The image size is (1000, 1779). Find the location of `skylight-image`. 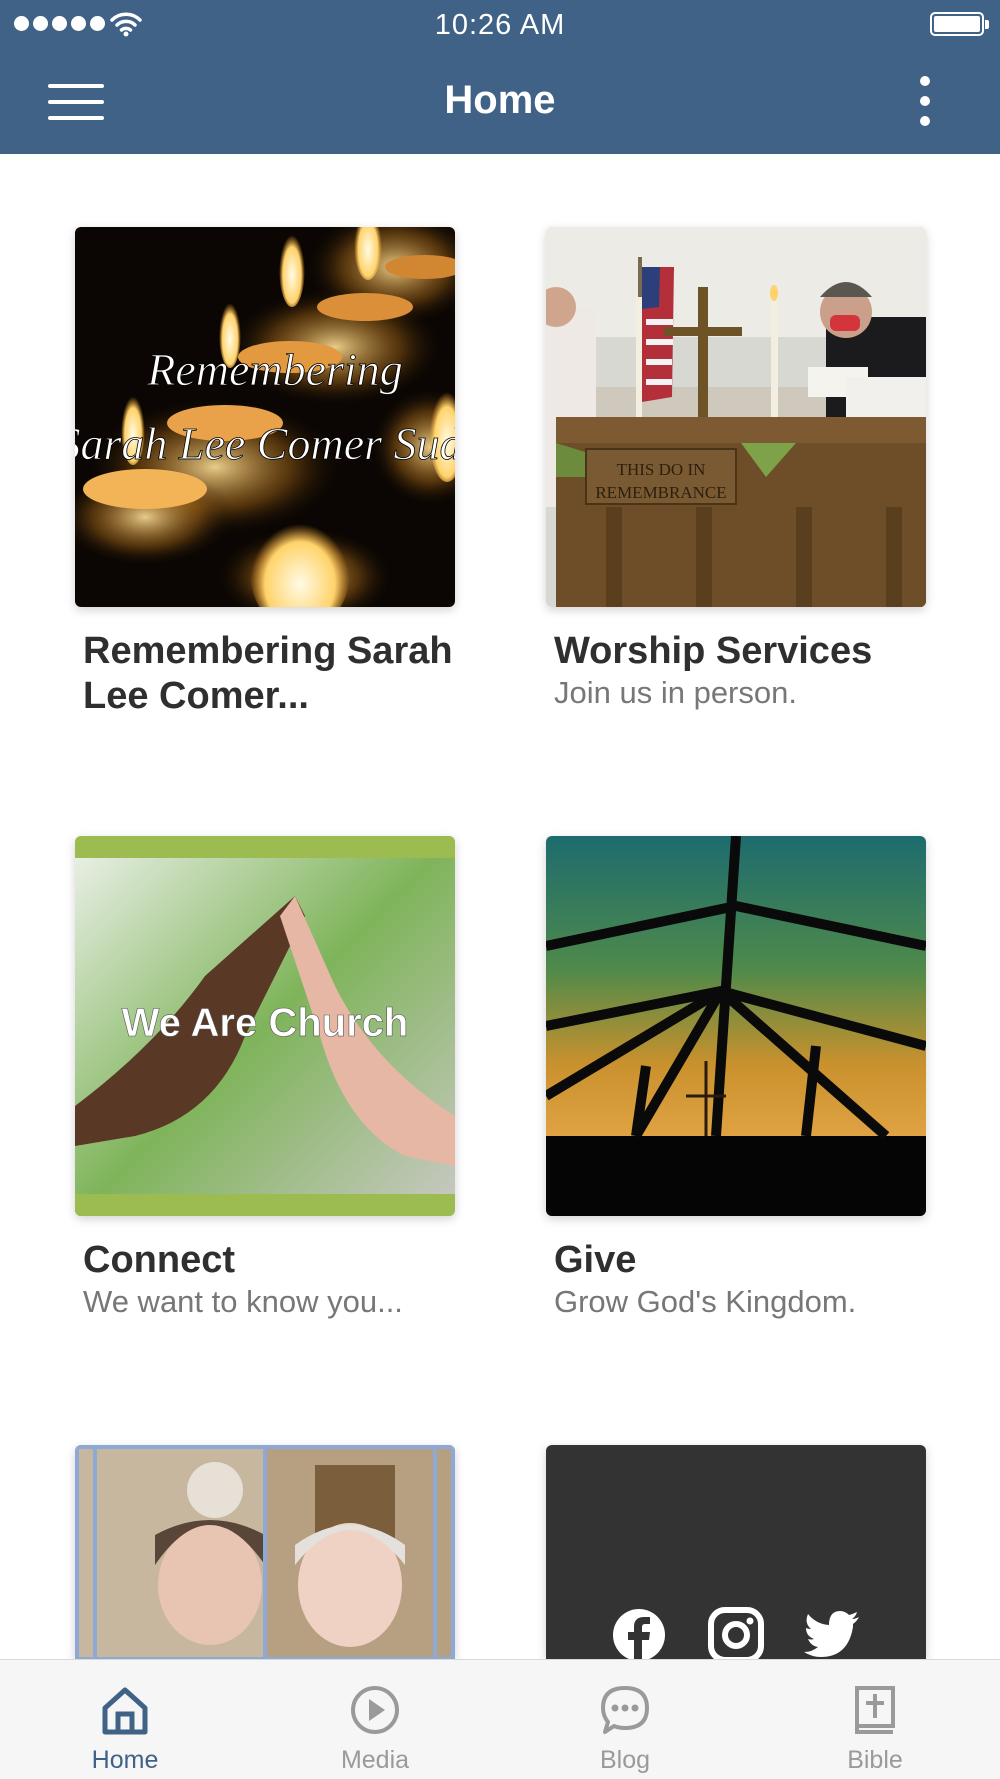

skylight-image is located at coordinates (736, 1026).